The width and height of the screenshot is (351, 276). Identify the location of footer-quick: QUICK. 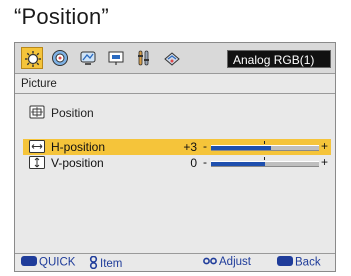
(48, 262).